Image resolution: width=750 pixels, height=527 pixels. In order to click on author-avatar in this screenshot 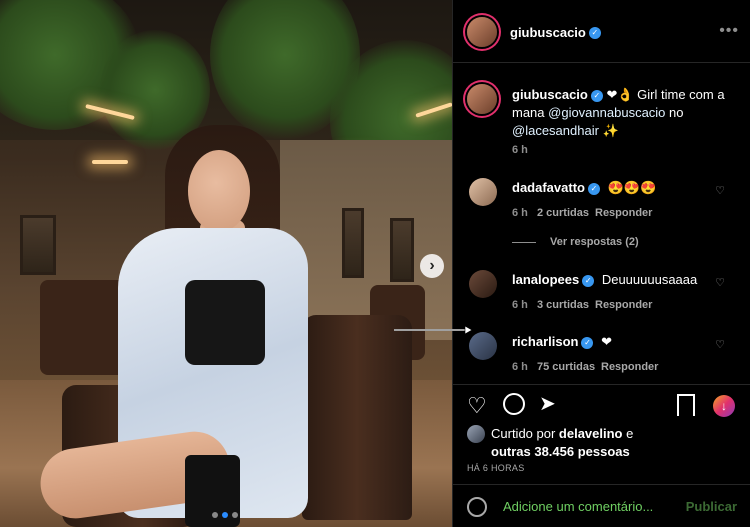, I will do `click(482, 32)`.